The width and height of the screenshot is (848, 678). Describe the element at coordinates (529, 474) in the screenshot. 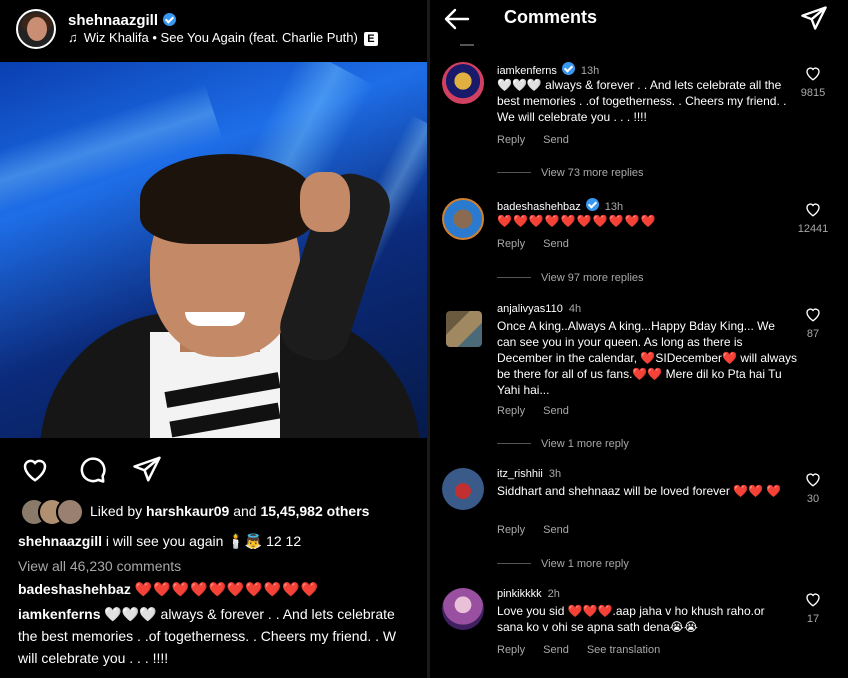

I see `comment-username: itz_rishhii 3h` at that location.